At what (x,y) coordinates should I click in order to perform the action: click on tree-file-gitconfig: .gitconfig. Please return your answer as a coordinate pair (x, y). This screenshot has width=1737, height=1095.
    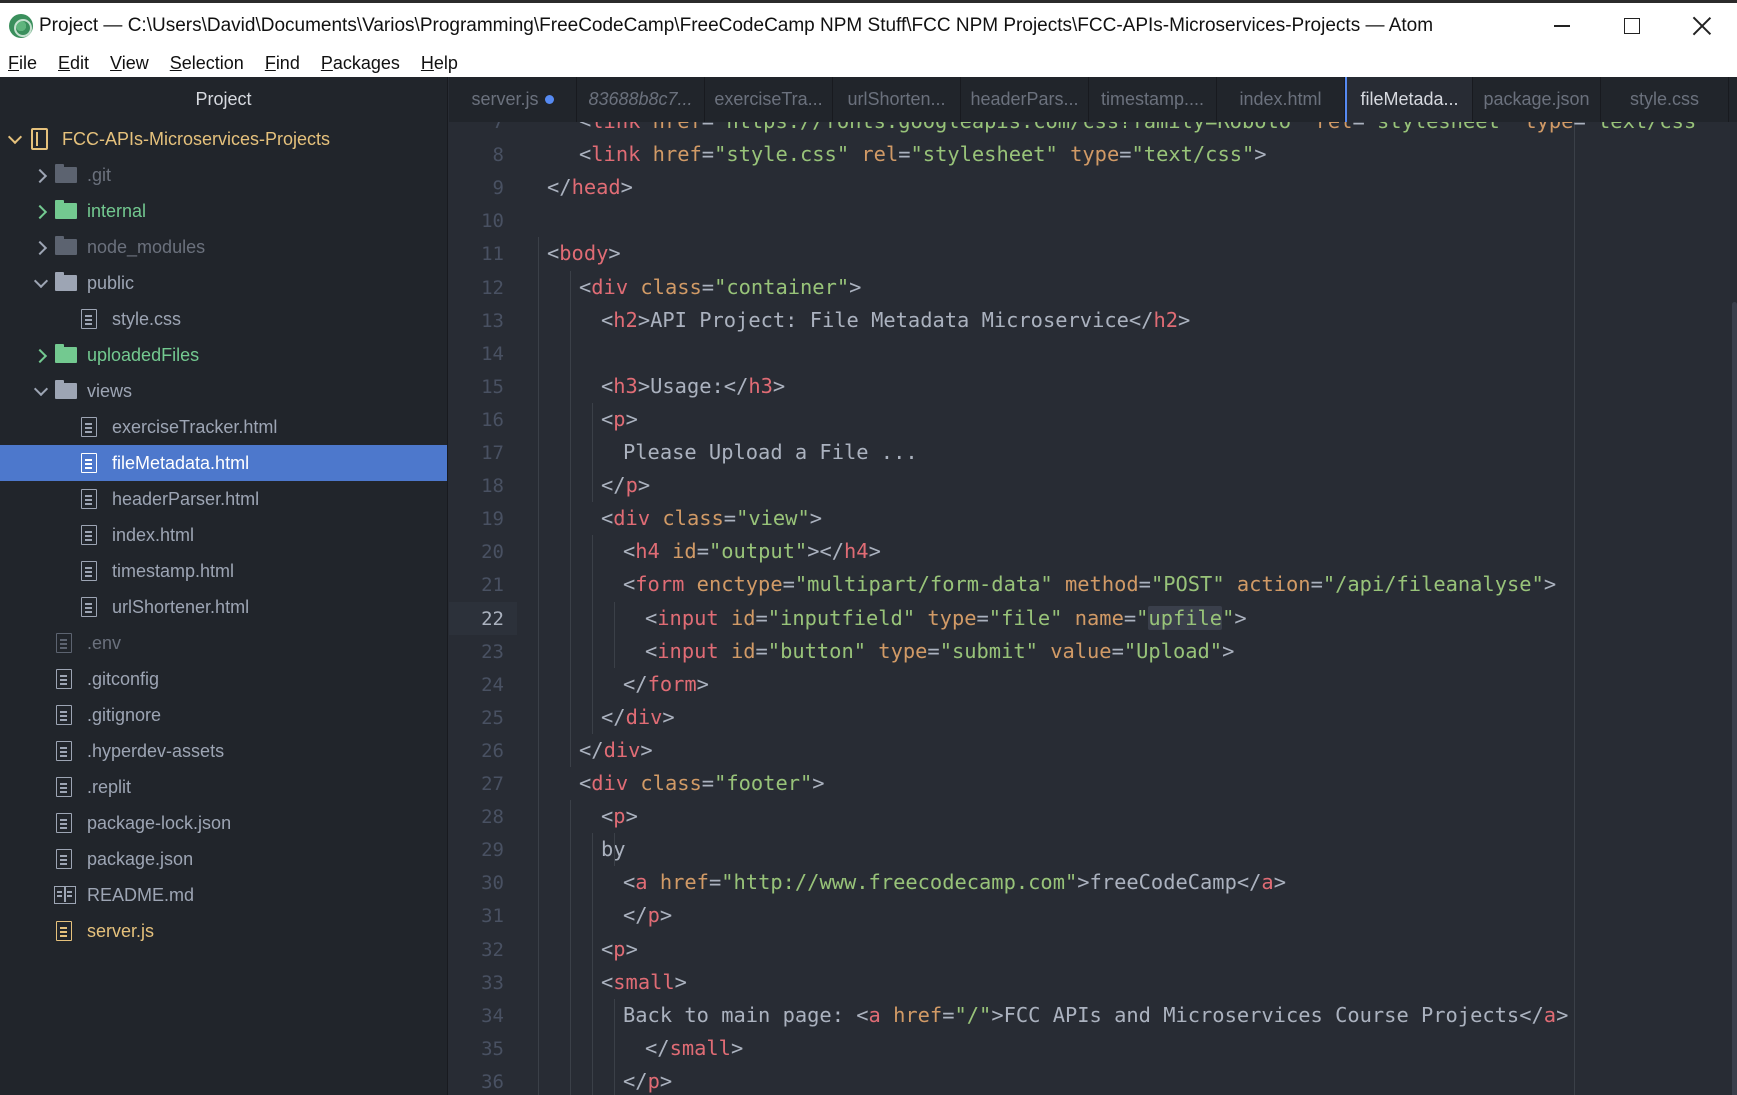
    Looking at the image, I should click on (223, 679).